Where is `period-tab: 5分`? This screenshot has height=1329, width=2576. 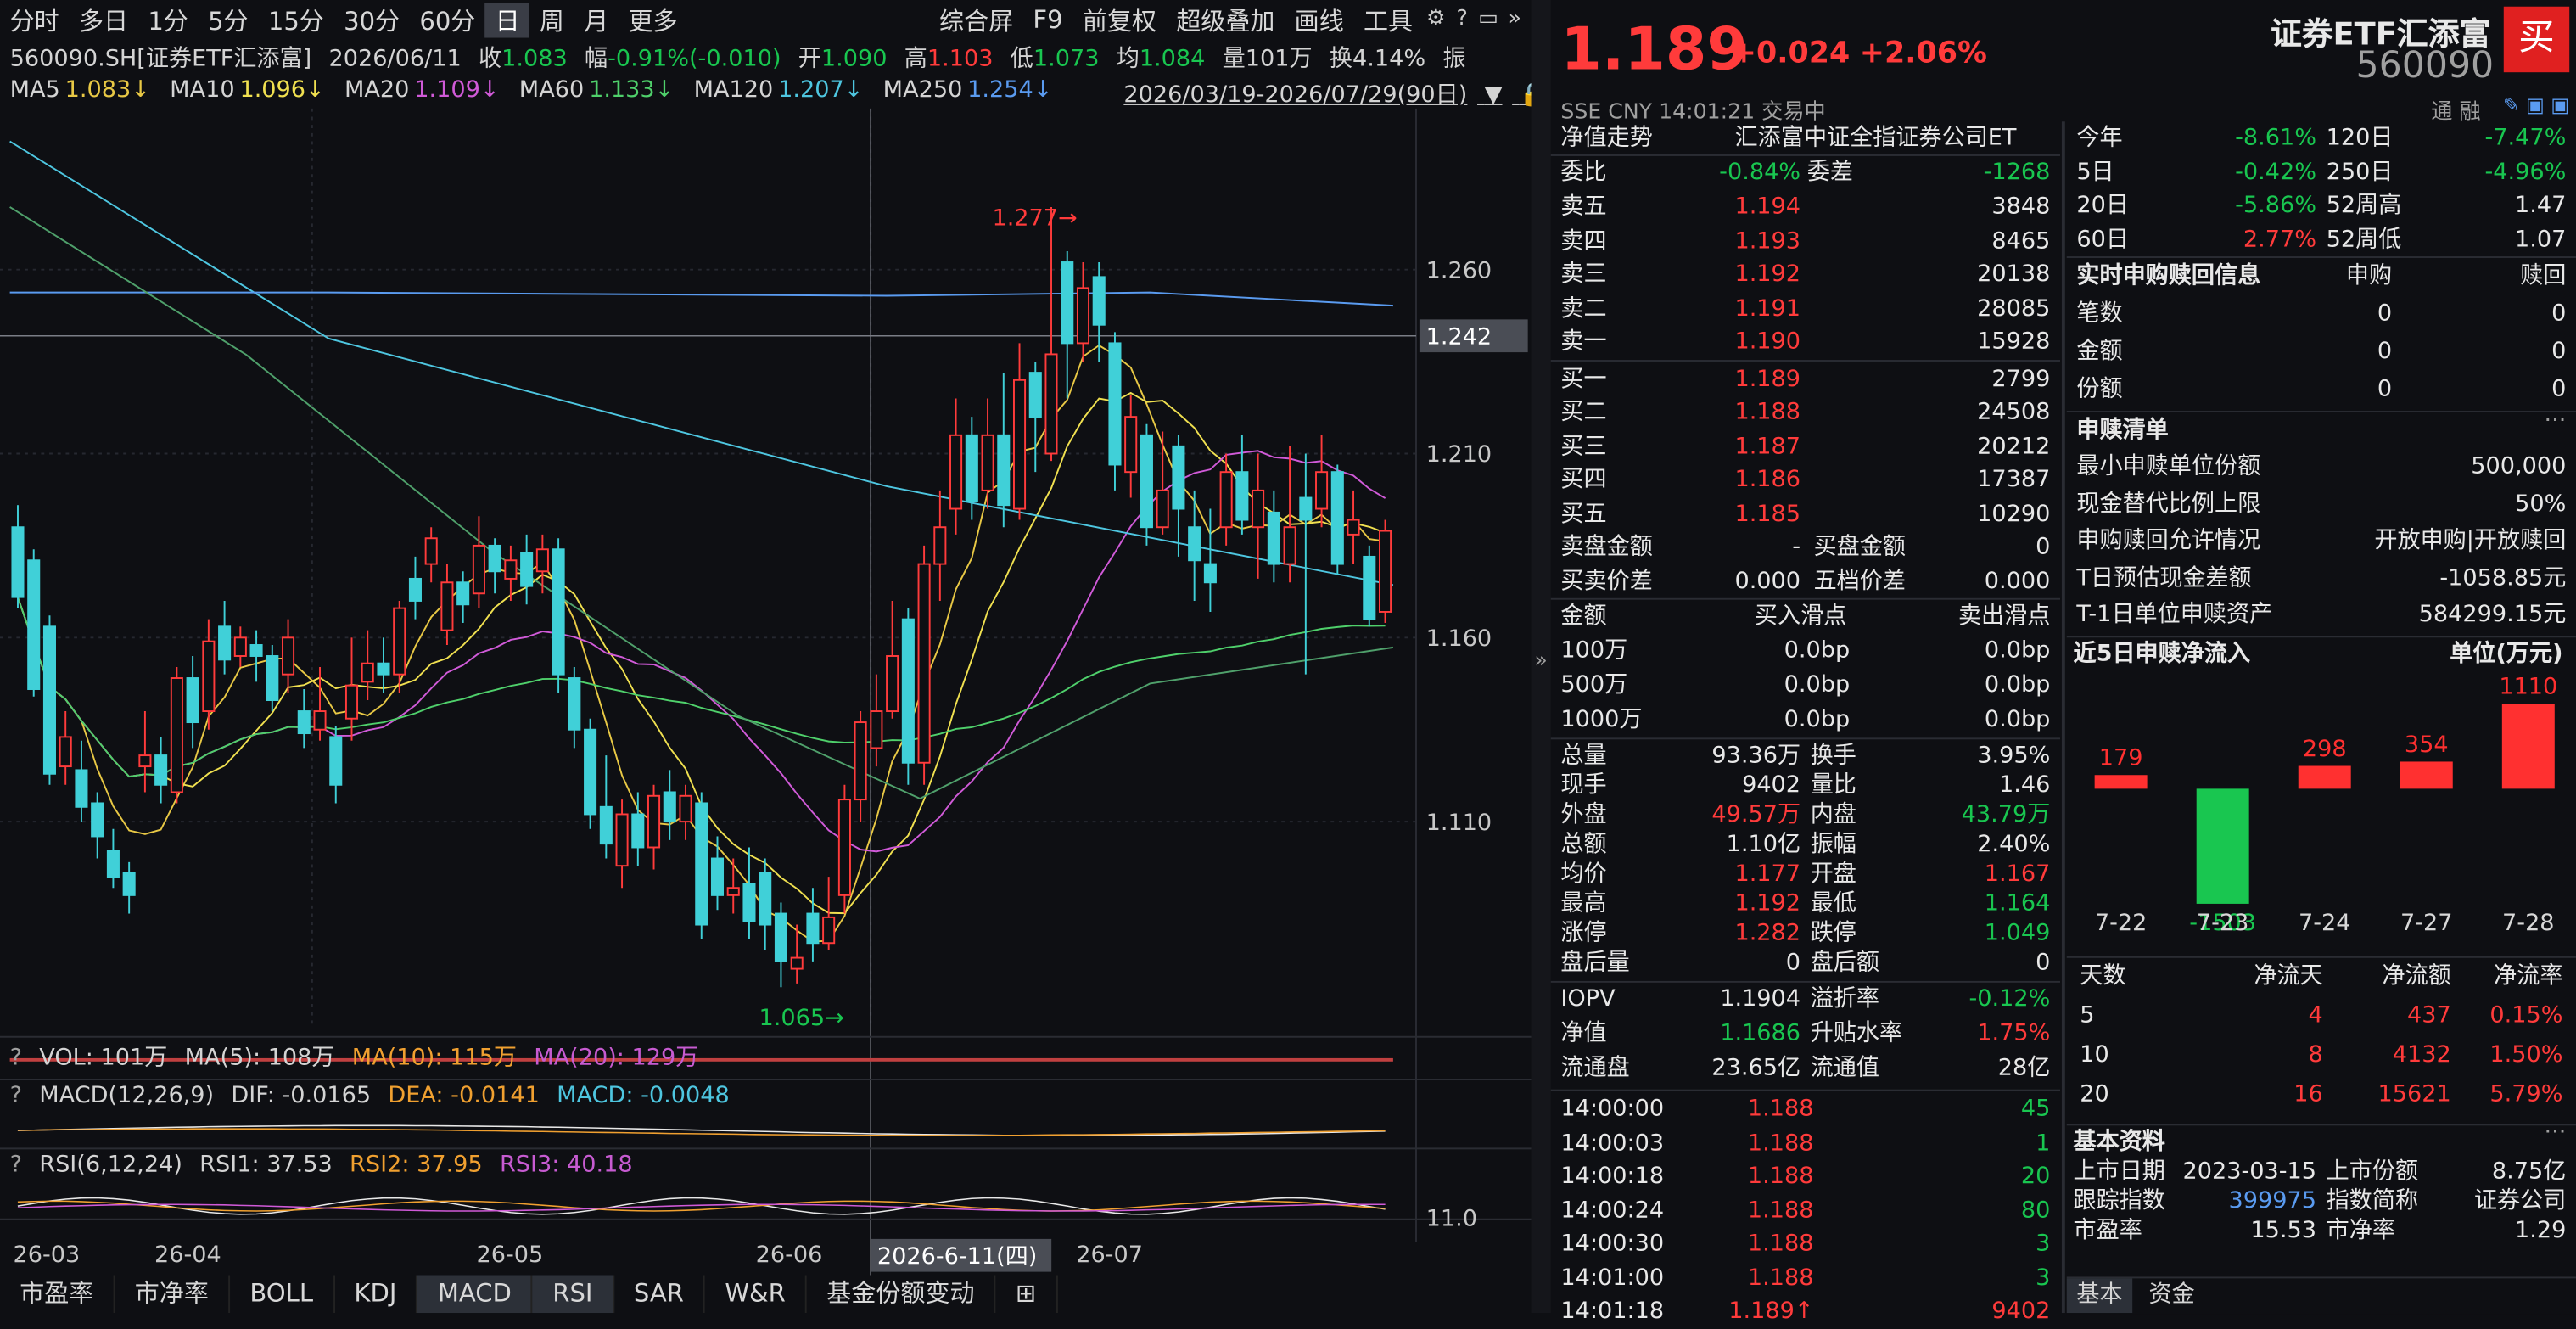 period-tab: 5分 is located at coordinates (228, 20).